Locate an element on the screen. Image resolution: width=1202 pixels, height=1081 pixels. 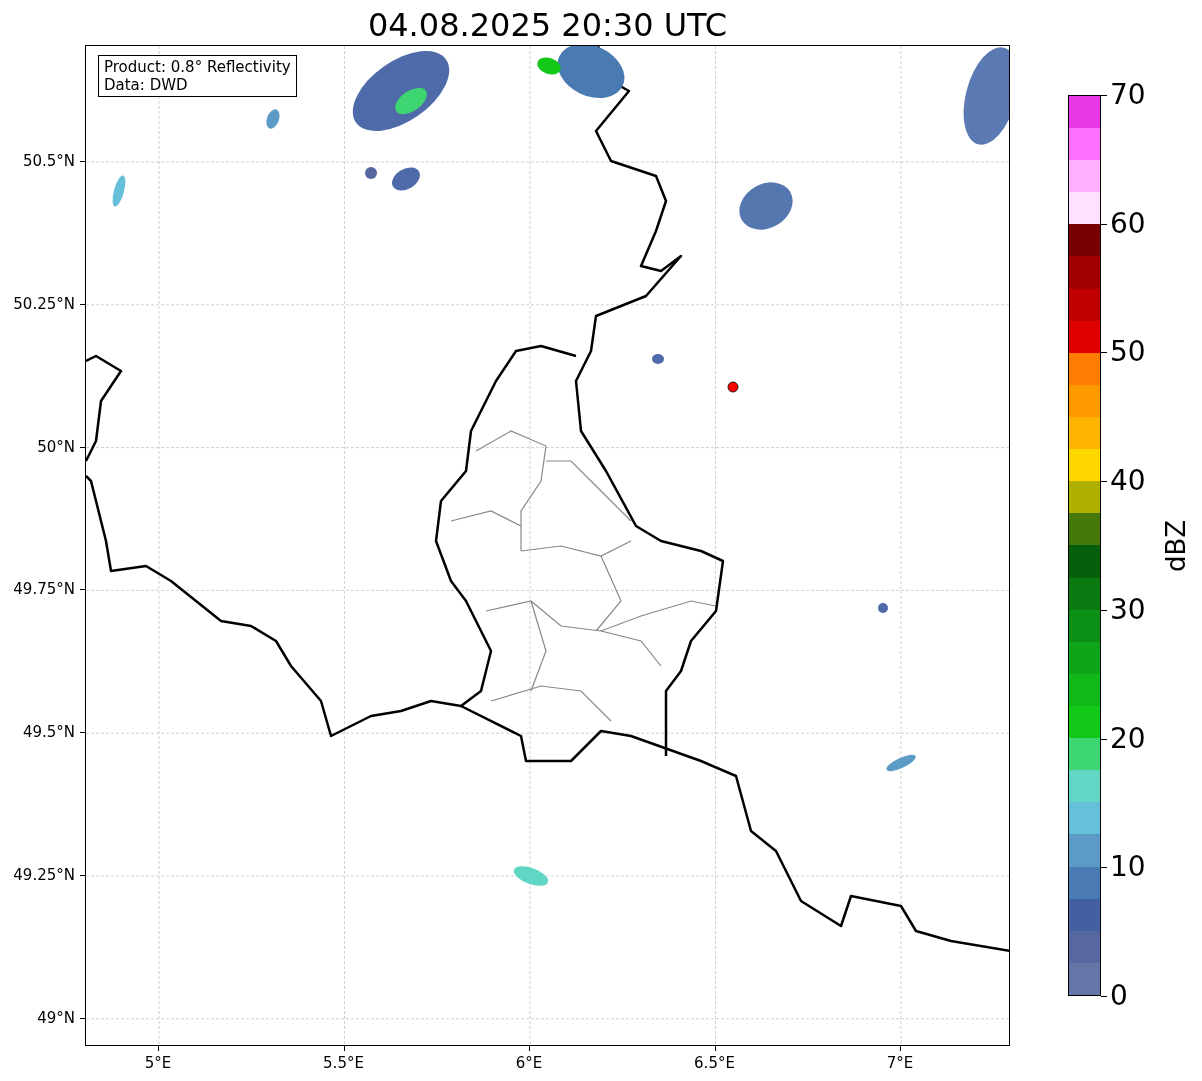
colorbar-tick-label: 70 is located at coordinates (1128, 95).